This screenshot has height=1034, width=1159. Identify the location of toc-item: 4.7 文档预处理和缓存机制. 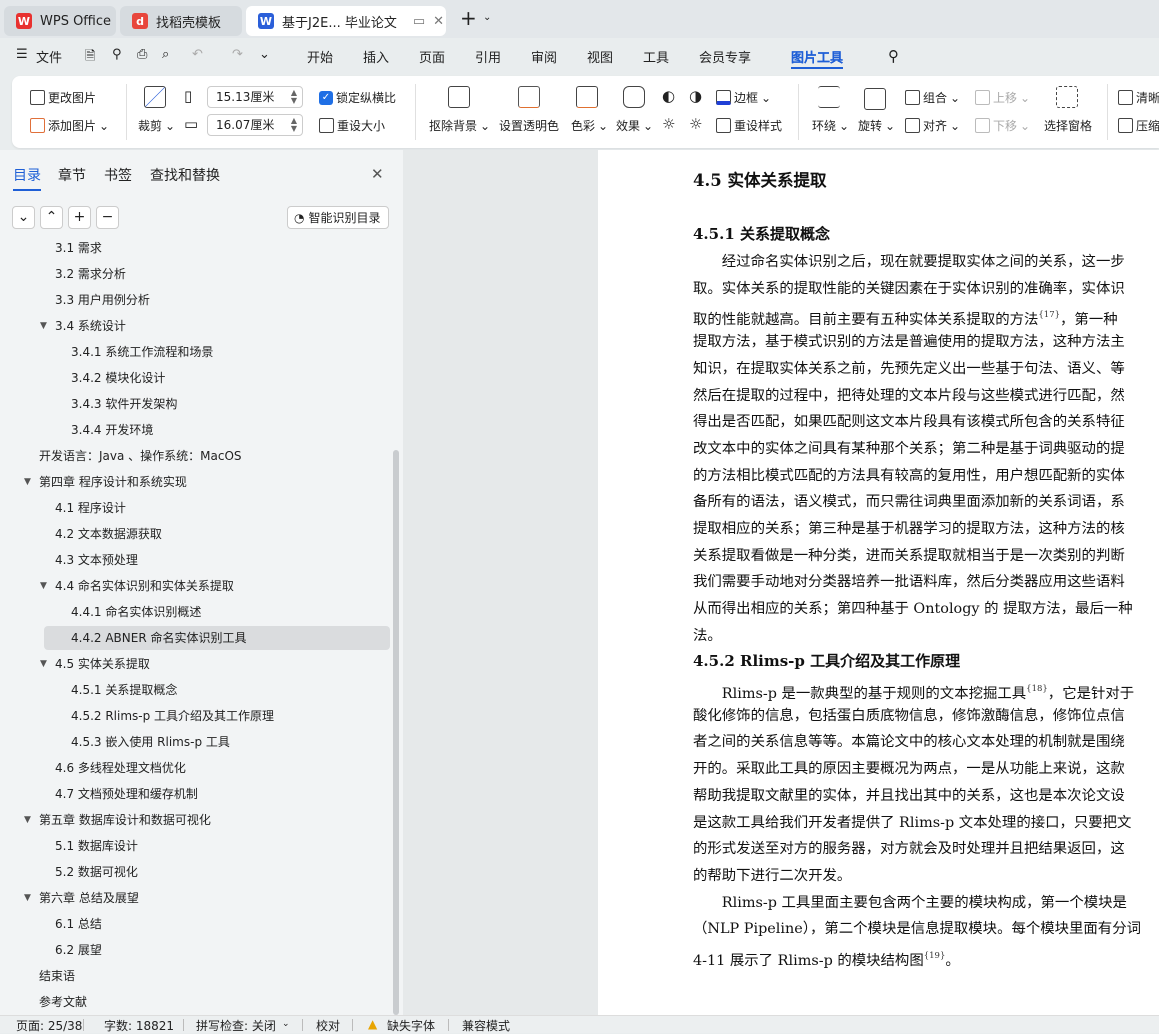
(200, 794).